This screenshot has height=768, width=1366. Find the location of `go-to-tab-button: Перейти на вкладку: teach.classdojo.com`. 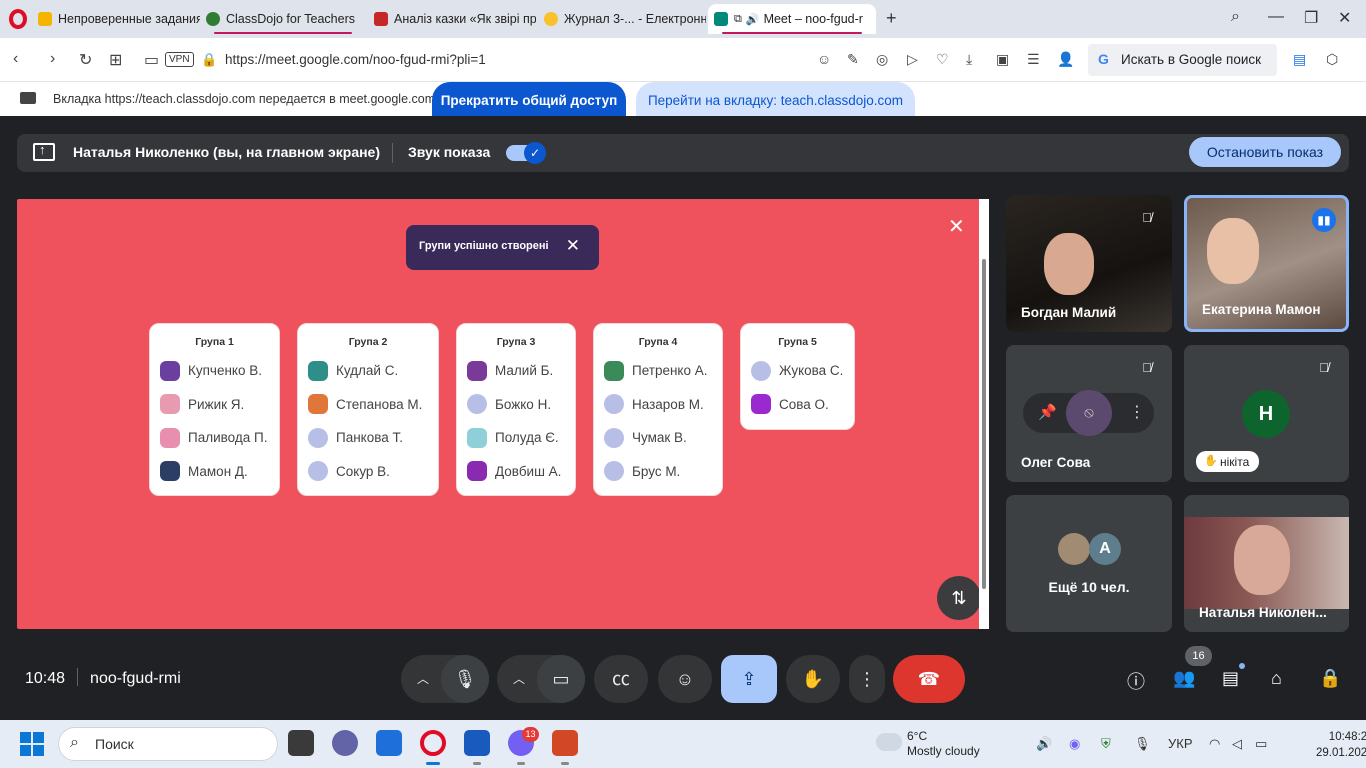

go-to-tab-button: Перейти на вкладку: teach.classdojo.com is located at coordinates (775, 100).